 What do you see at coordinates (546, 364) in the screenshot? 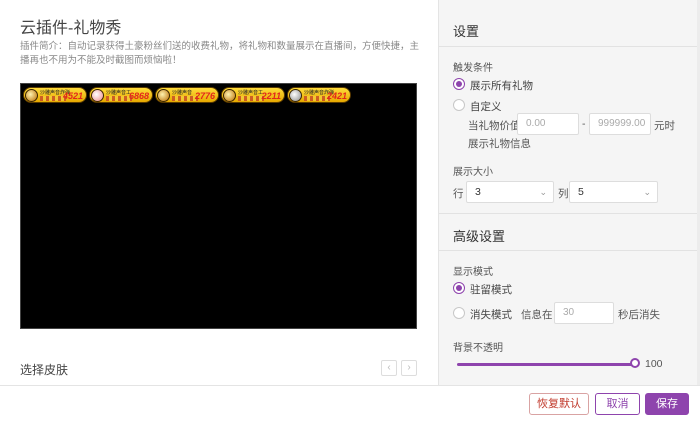
I see `opacity-slider-track` at bounding box center [546, 364].